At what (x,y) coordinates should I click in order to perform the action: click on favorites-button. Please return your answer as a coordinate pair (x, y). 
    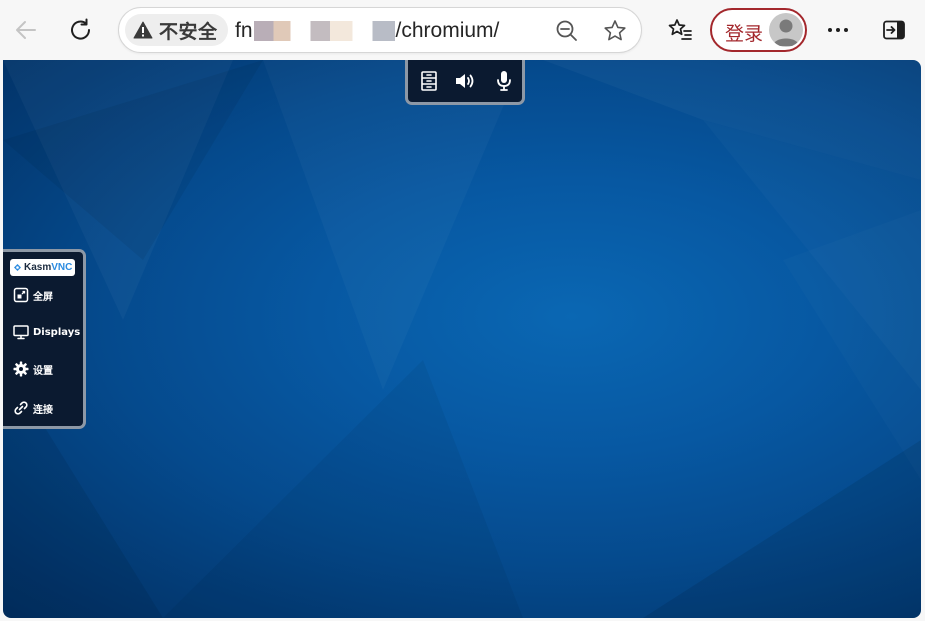
    Looking at the image, I should click on (680, 30).